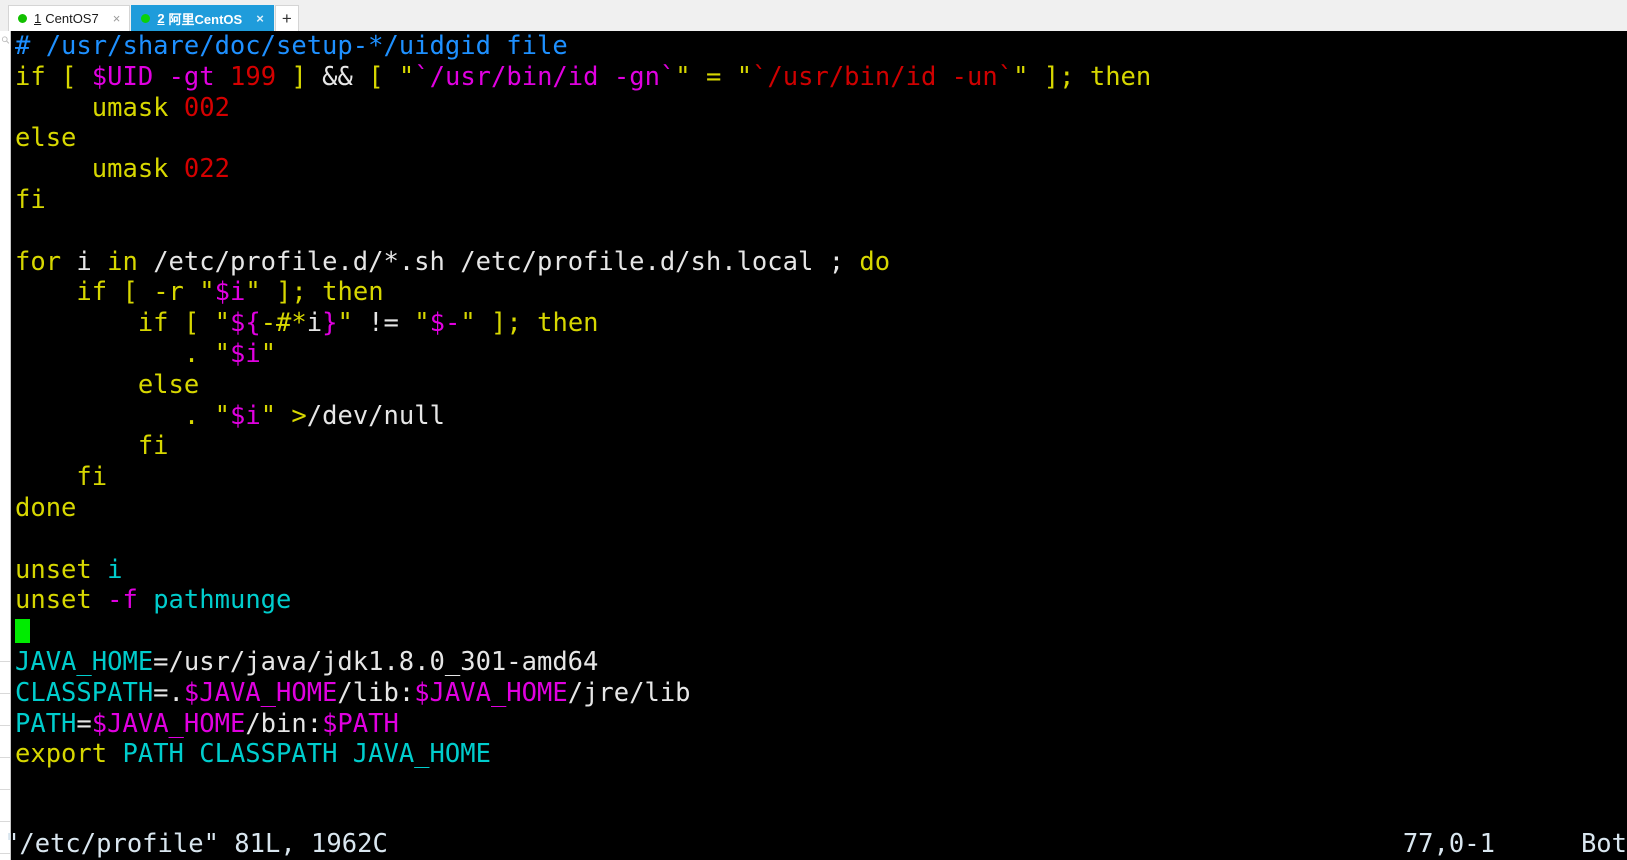 The height and width of the screenshot is (860, 1627). What do you see at coordinates (122, 261) in the screenshot?
I see `vim-token: in` at bounding box center [122, 261].